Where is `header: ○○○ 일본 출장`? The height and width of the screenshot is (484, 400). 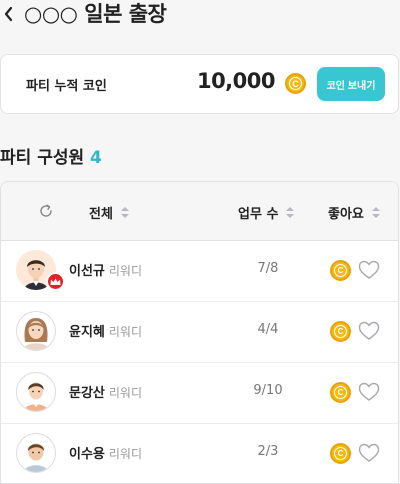 header: ○○○ 일본 출장 is located at coordinates (200, 15).